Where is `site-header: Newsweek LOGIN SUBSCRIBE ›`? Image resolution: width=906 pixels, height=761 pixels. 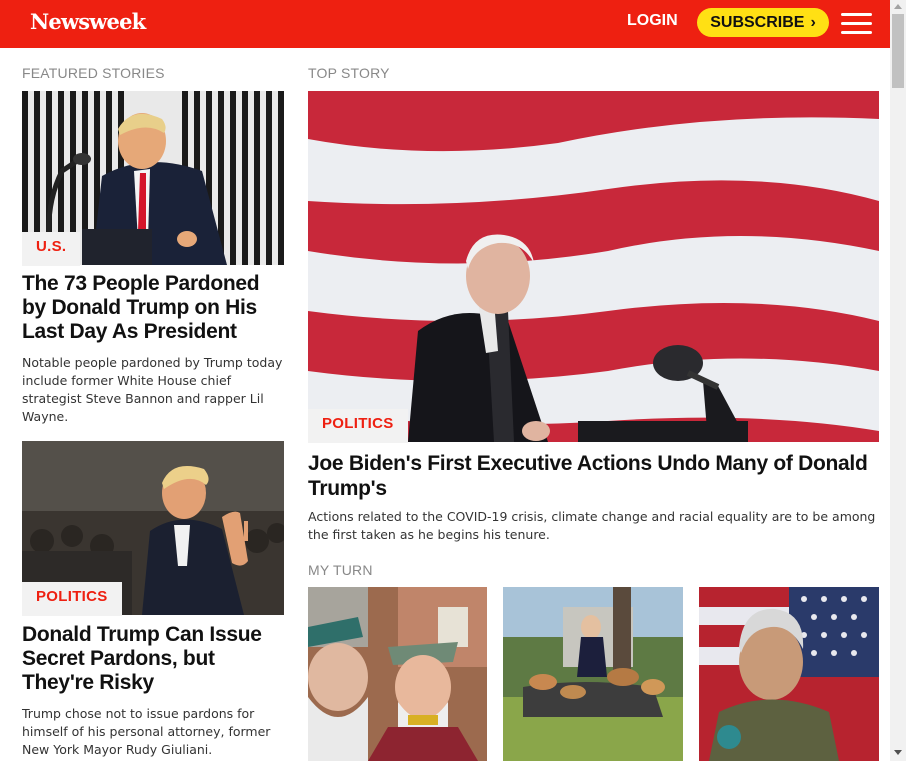 site-header: Newsweek LOGIN SUBSCRIBE › is located at coordinates (445, 24).